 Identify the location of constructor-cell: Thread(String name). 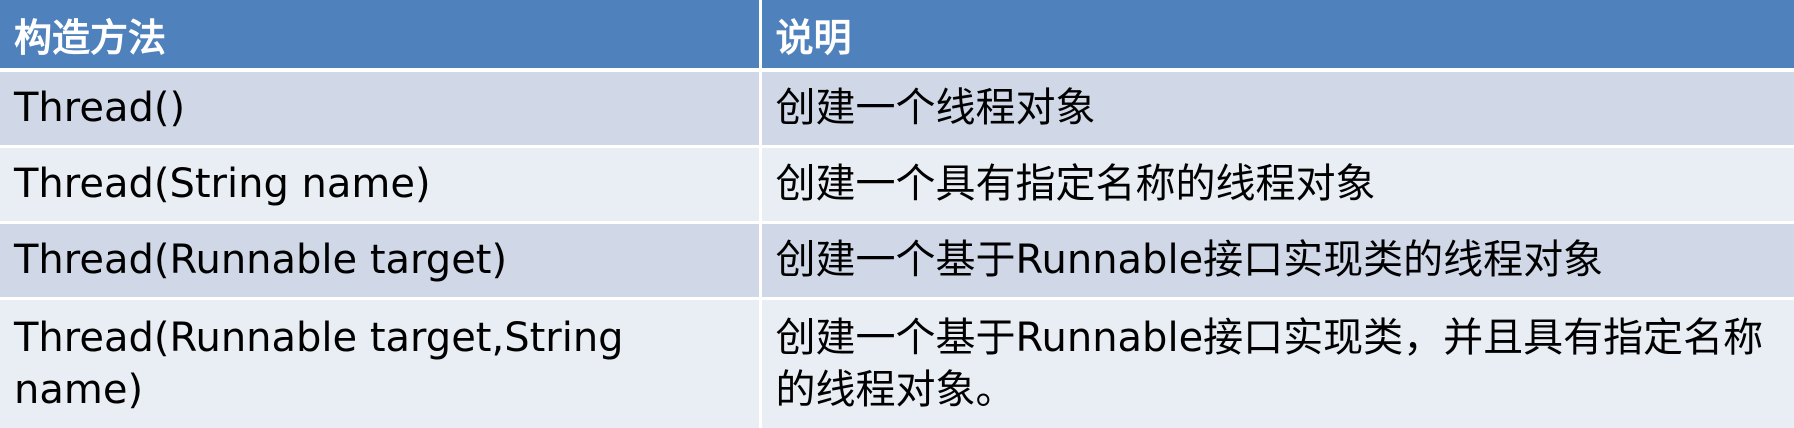
(380, 183).